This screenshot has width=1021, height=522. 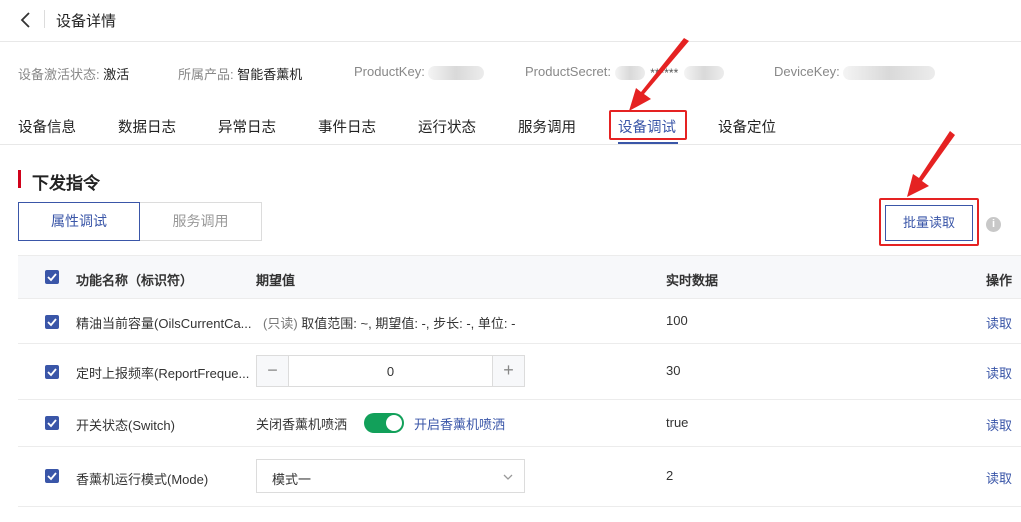 I want to click on header-action: 操作, so click(x=999, y=280).